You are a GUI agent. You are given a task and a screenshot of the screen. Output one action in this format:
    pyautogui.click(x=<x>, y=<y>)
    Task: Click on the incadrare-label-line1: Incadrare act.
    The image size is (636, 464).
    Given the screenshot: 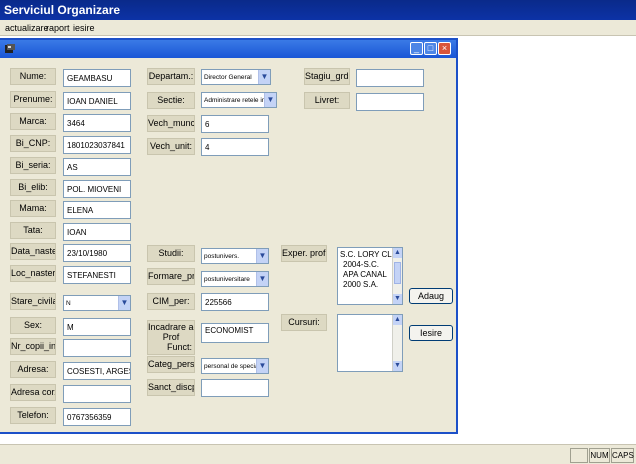 What is the action you would take?
    pyautogui.click(x=171, y=327)
    